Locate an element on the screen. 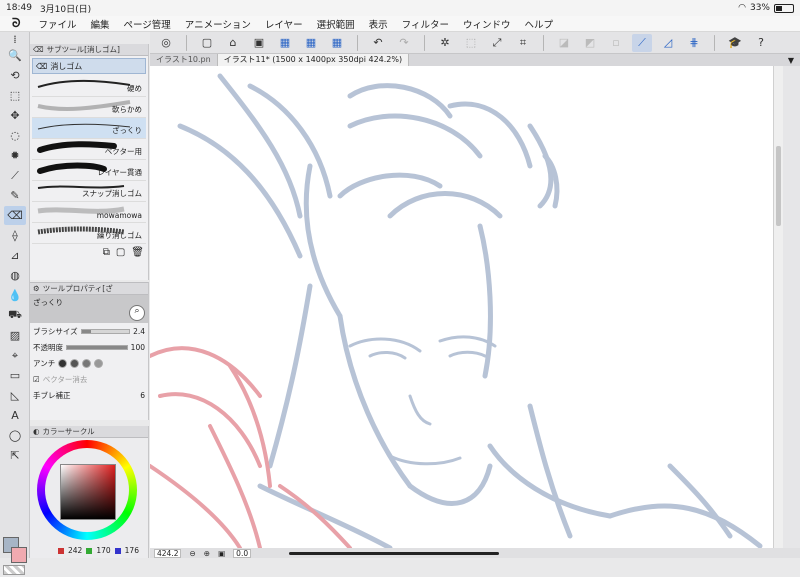  ruler-snap-icon: ⟋ is located at coordinates (642, 42).